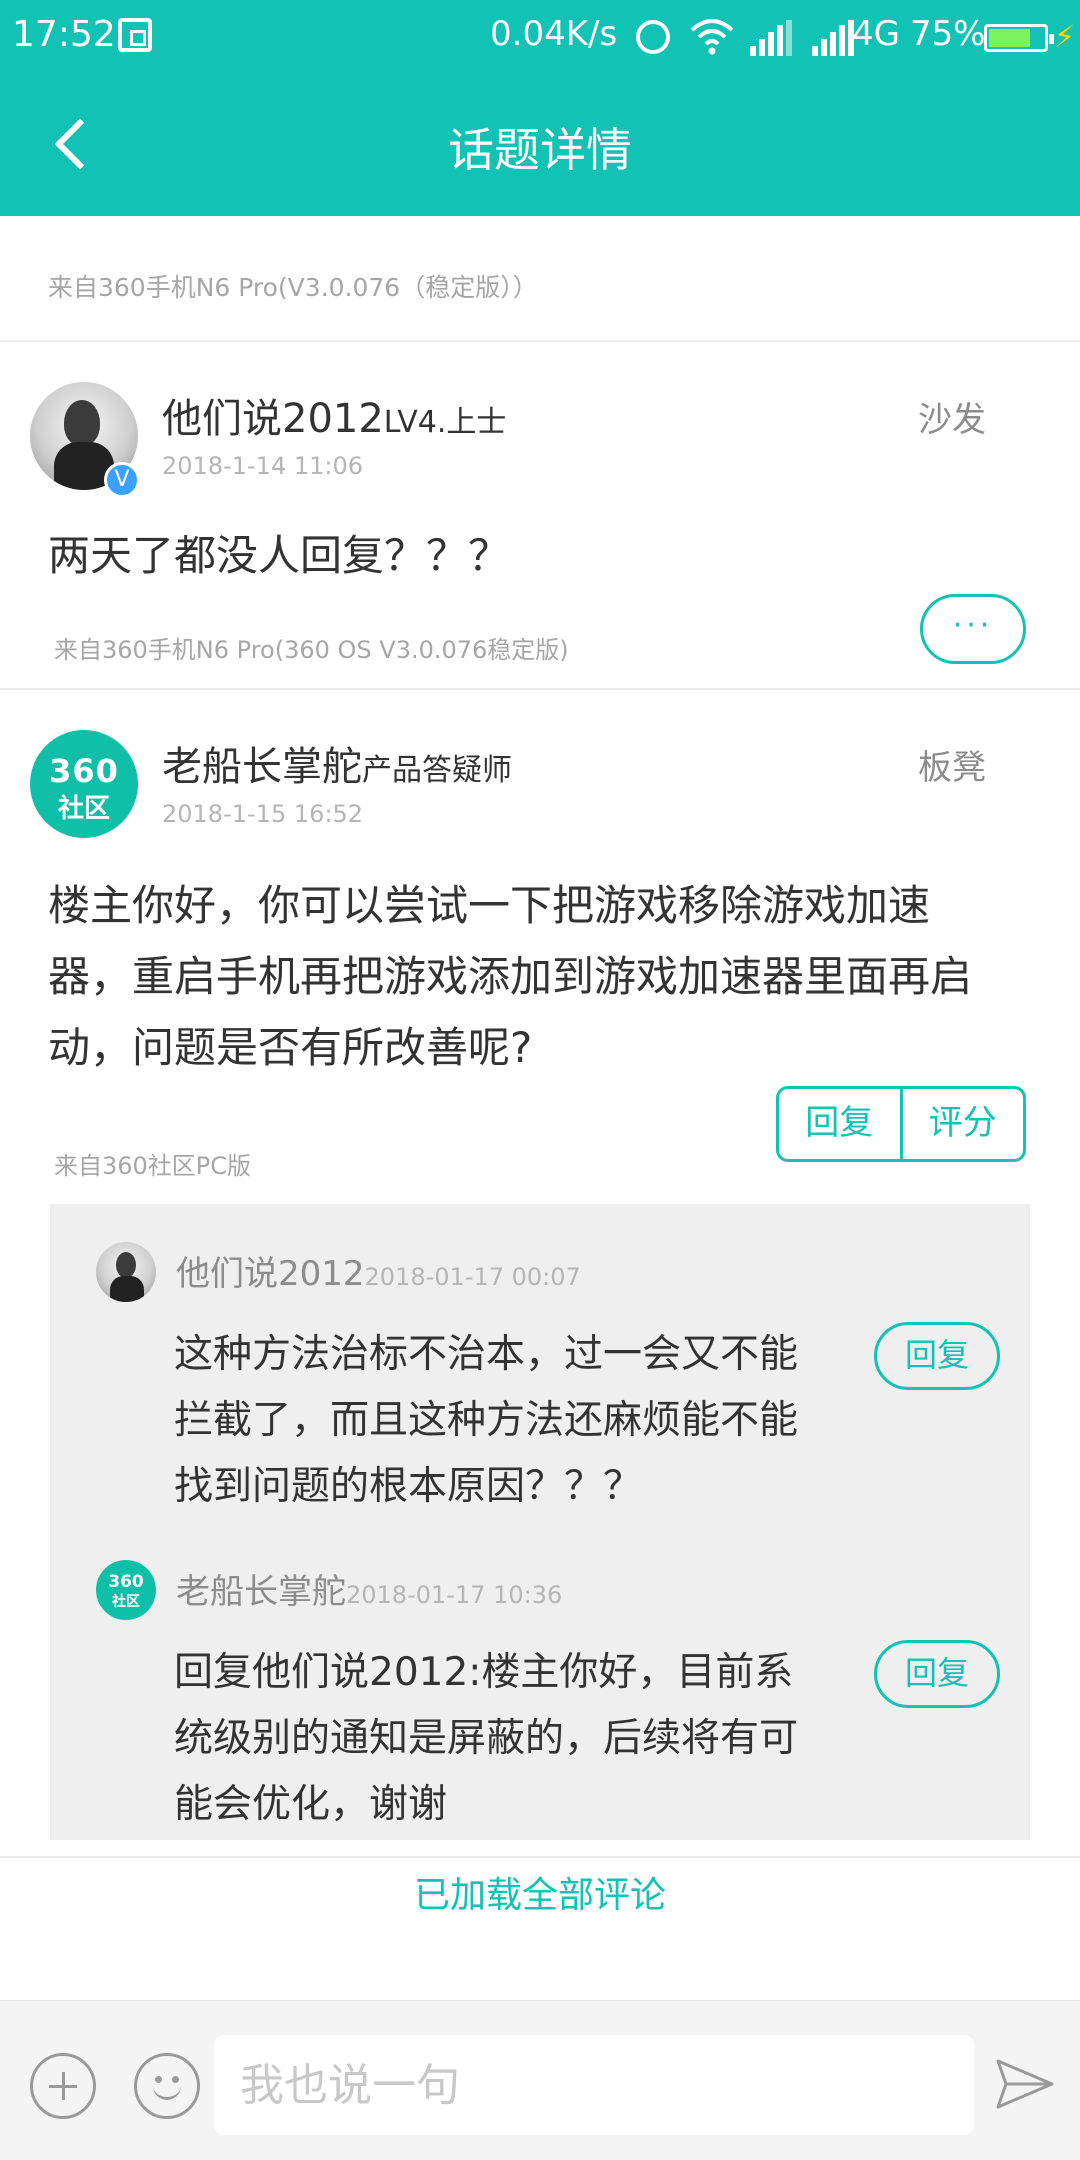  I want to click on status-bar: 17:52 0.04K/s 4G 75% ⚡, so click(540, 38).